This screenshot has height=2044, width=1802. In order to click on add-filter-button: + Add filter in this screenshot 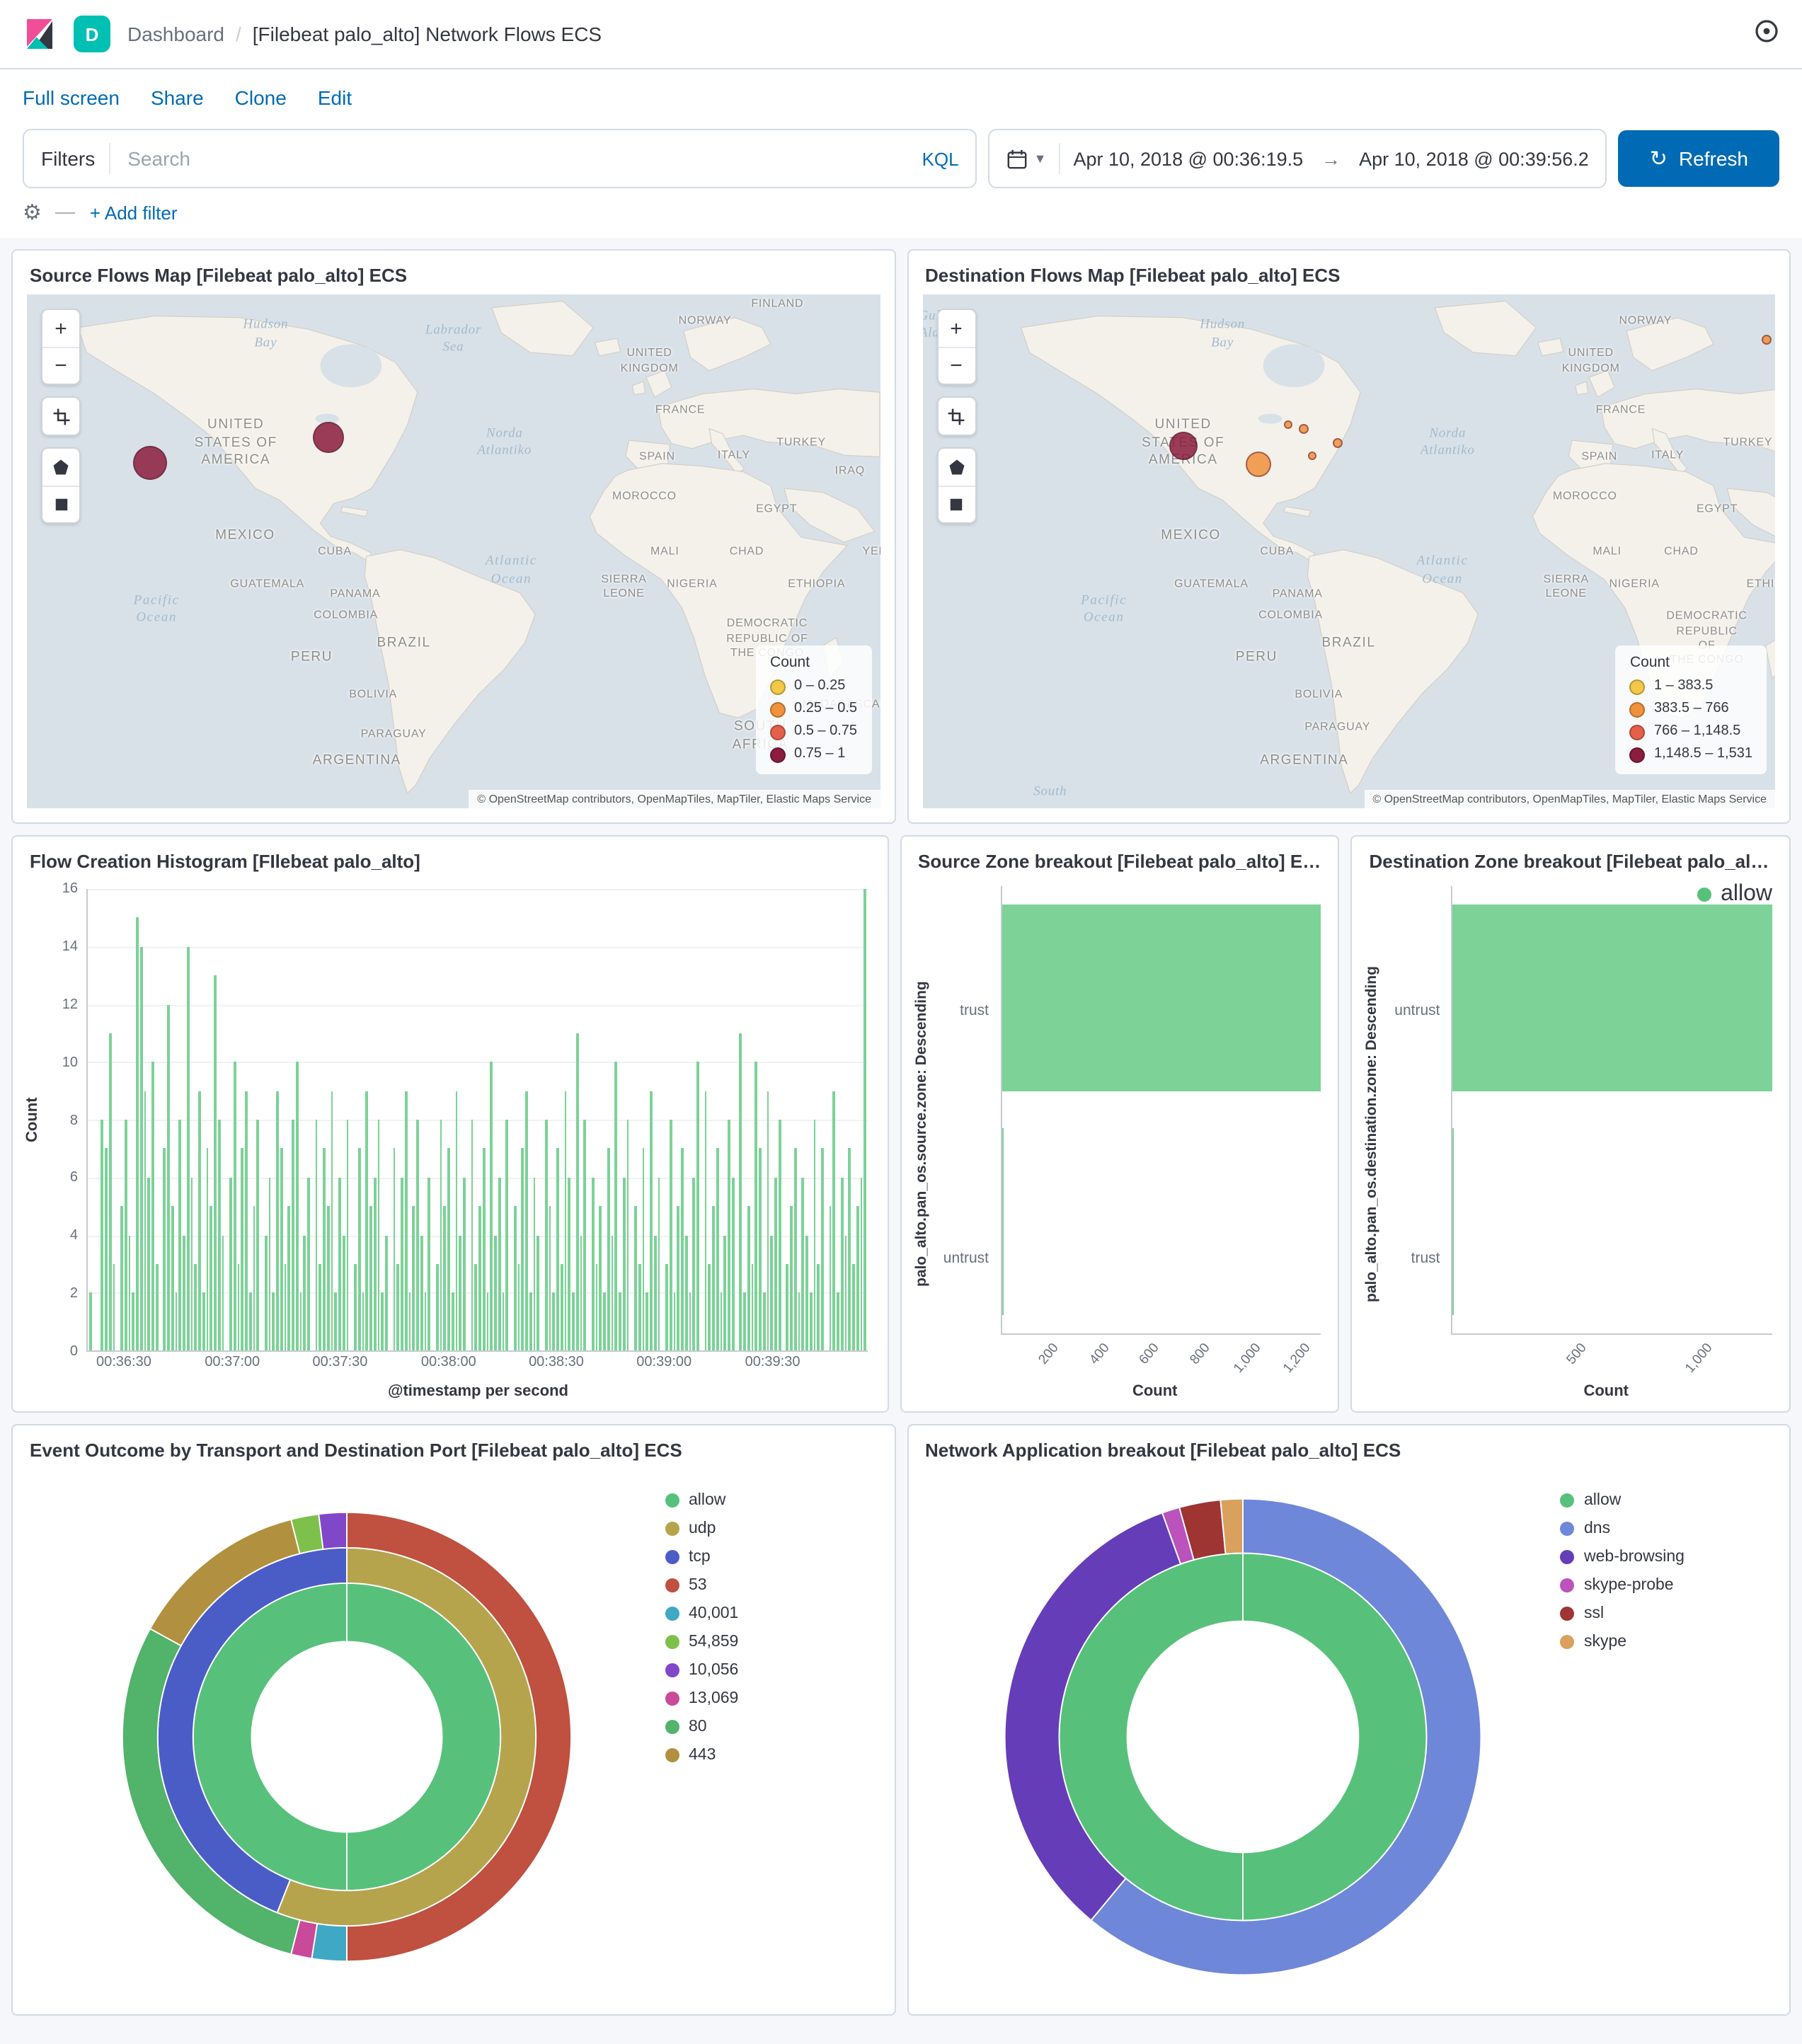, I will do `click(134, 213)`.